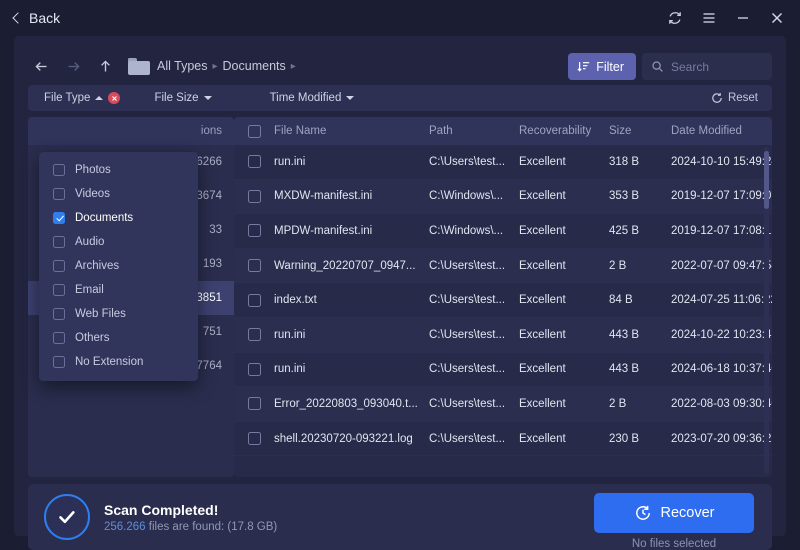  What do you see at coordinates (721, 196) in the screenshot?
I see `cell-date-modified: 2019-12-07 17:09:07` at bounding box center [721, 196].